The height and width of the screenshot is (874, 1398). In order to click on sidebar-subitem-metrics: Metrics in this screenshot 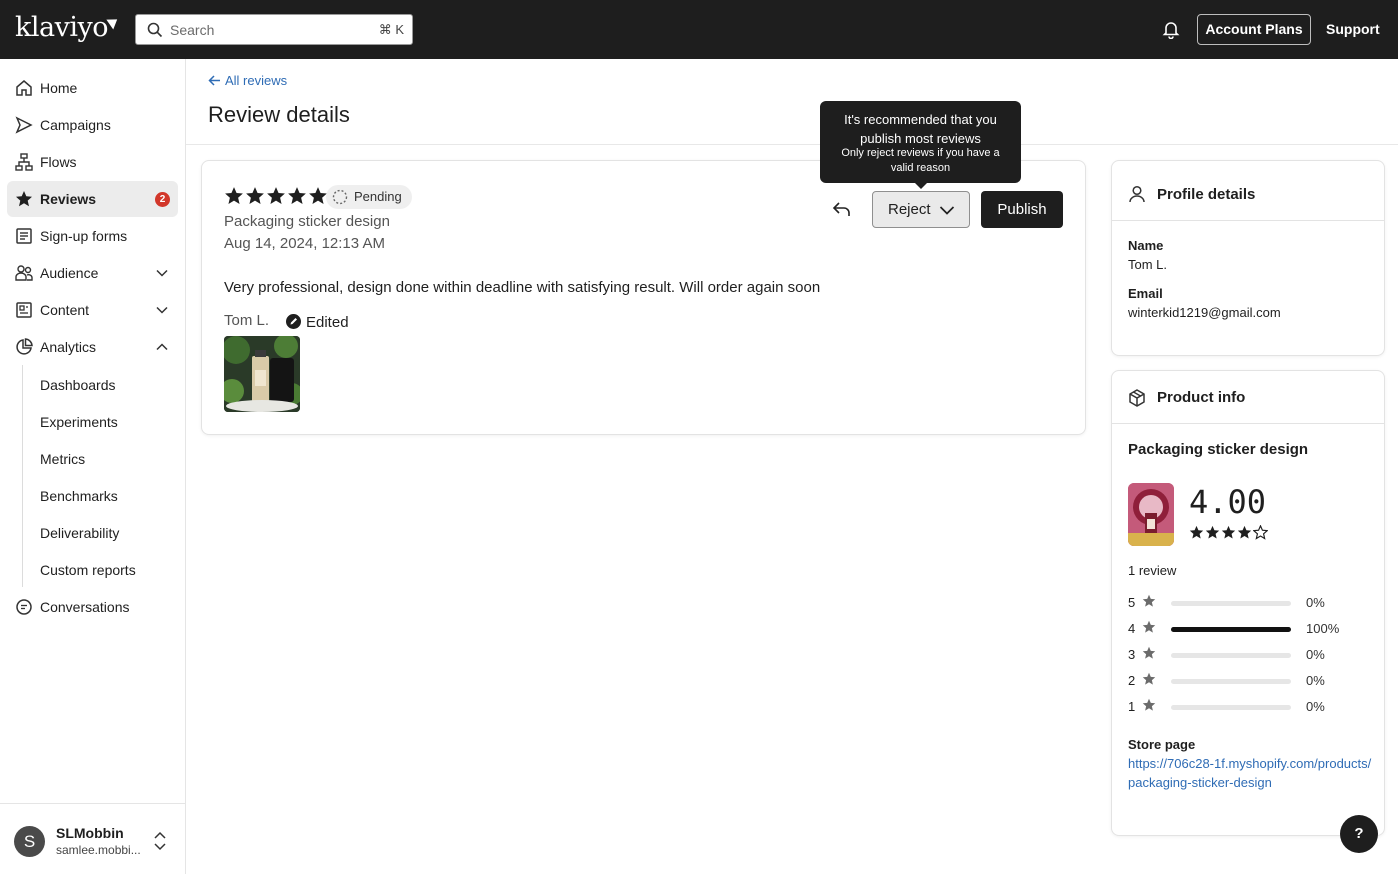, I will do `click(62, 459)`.